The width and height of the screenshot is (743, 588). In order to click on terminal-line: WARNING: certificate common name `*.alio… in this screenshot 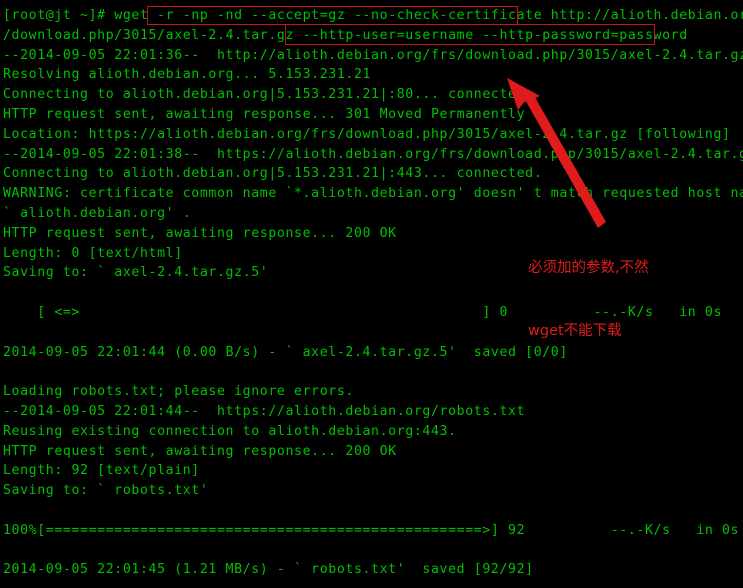, I will do `click(373, 194)`.